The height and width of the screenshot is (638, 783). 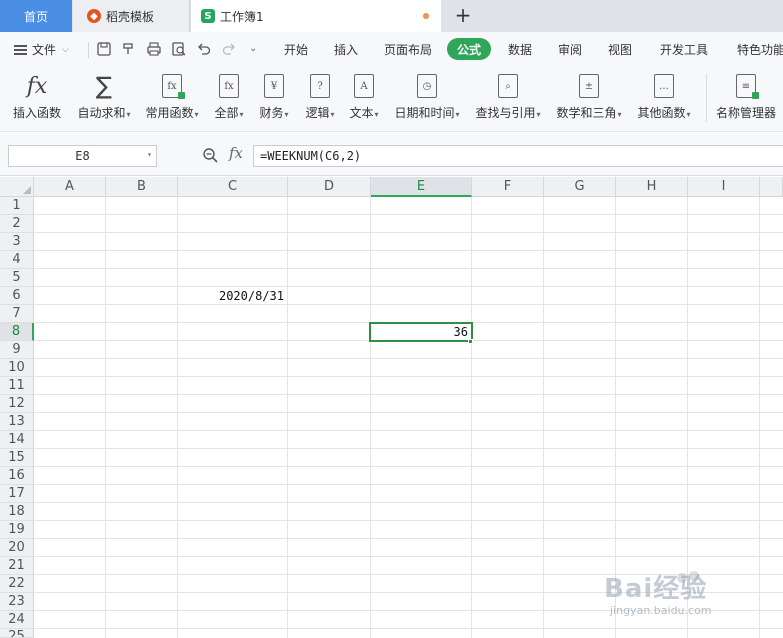 I want to click on all-functions-button: fx 全部▾, so click(x=229, y=96).